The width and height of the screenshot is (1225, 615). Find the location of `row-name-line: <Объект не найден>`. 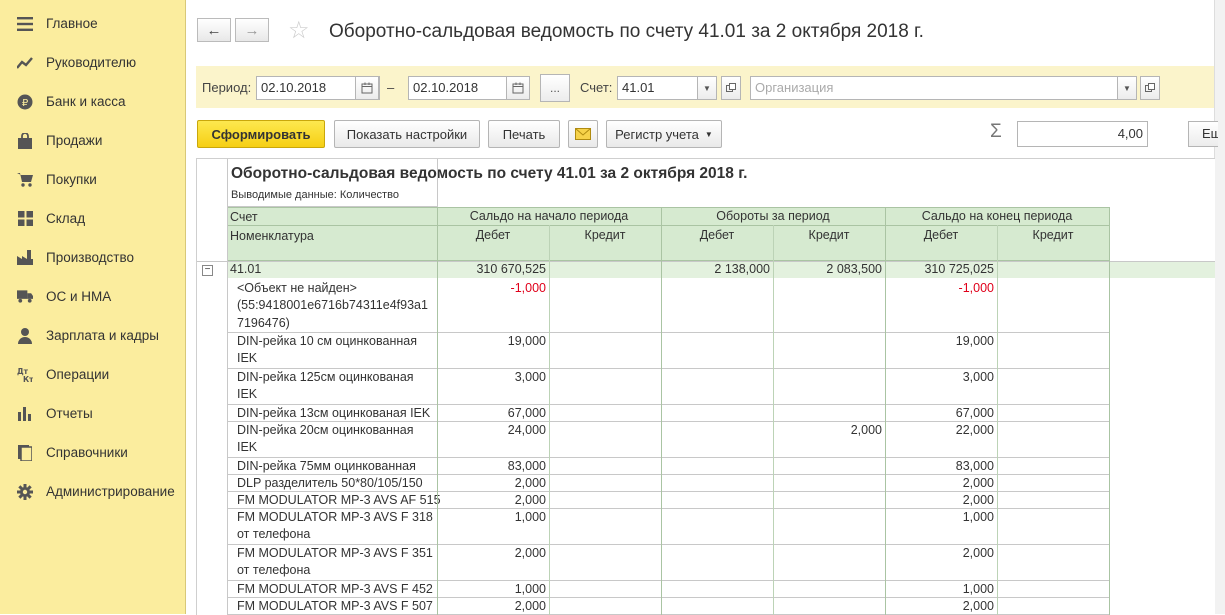

row-name-line: <Объект не найден> is located at coordinates (297, 288).